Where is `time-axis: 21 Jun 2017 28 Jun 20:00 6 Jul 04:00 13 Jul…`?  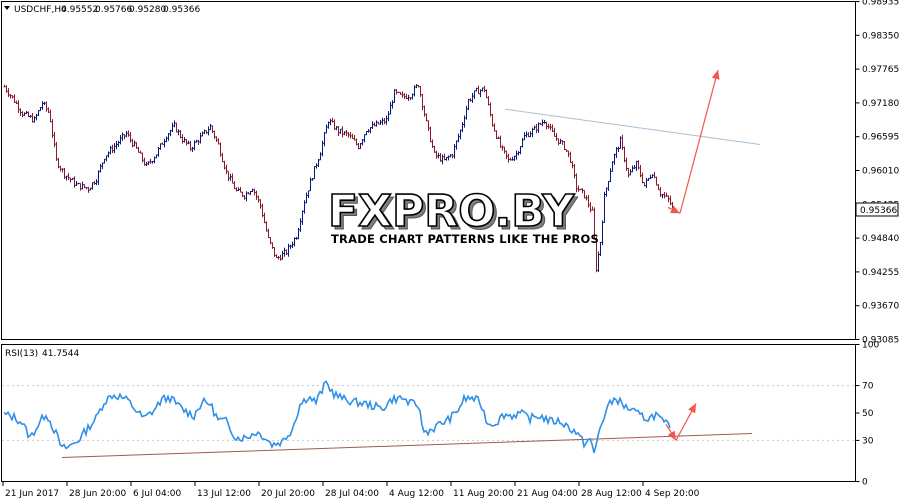
time-axis: 21 Jun 2017 28 Jun 20:00 6 Jul 04:00 13 Jul… is located at coordinates (351, 490).